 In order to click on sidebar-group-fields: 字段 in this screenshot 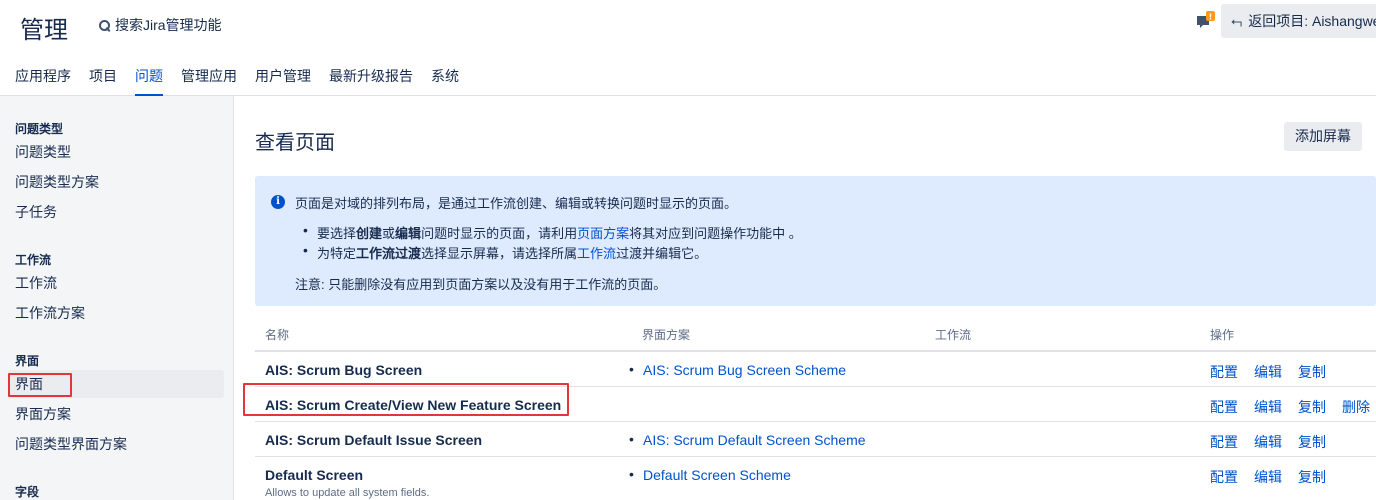, I will do `click(27, 492)`.